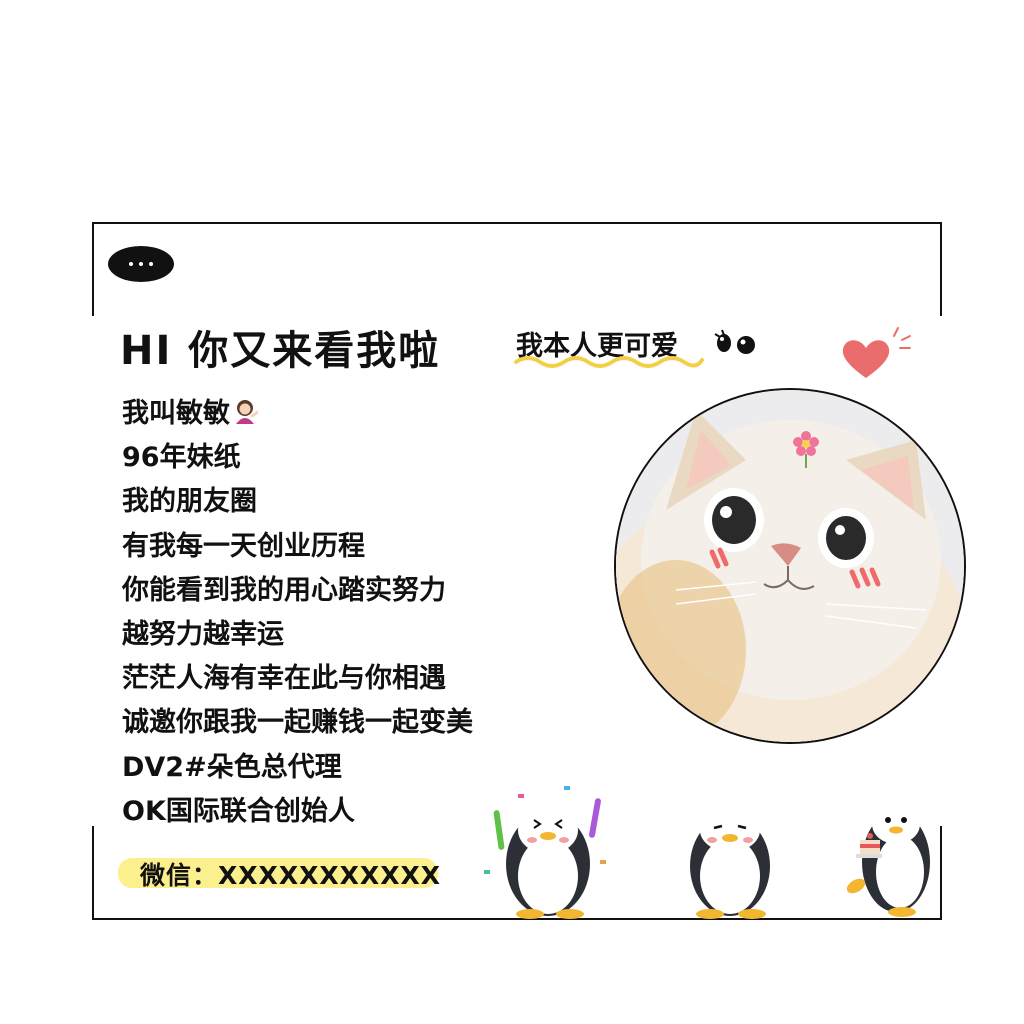 Image resolution: width=1024 pixels, height=1024 pixels. Describe the element at coordinates (232, 767) in the screenshot. I see `intro-line: DV2#朵色总代理` at that location.